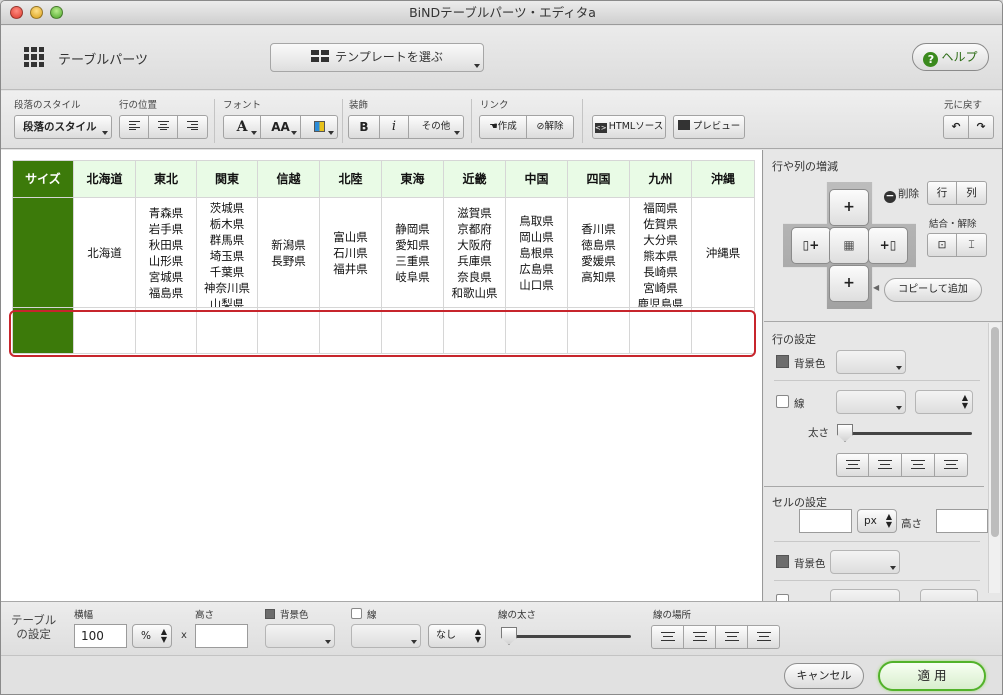  I want to click on settings-scrollbar, so click(994, 458).